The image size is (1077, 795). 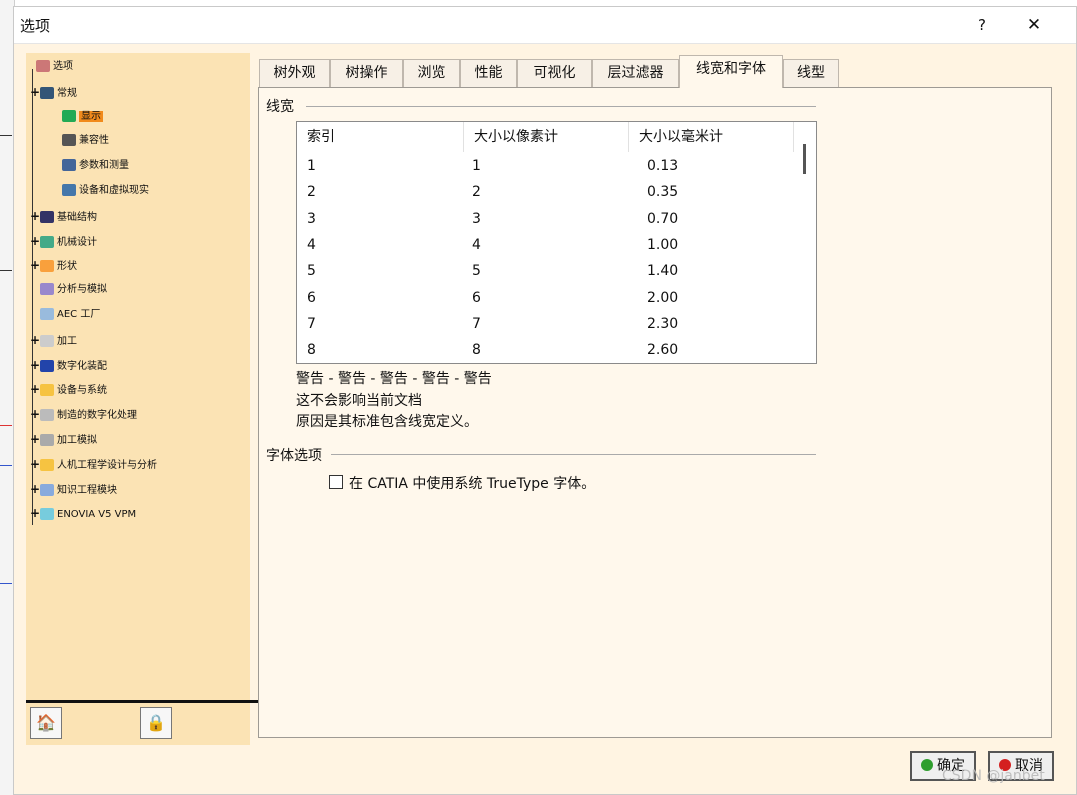 I want to click on tree-item: + 常规, so click(x=53, y=92).